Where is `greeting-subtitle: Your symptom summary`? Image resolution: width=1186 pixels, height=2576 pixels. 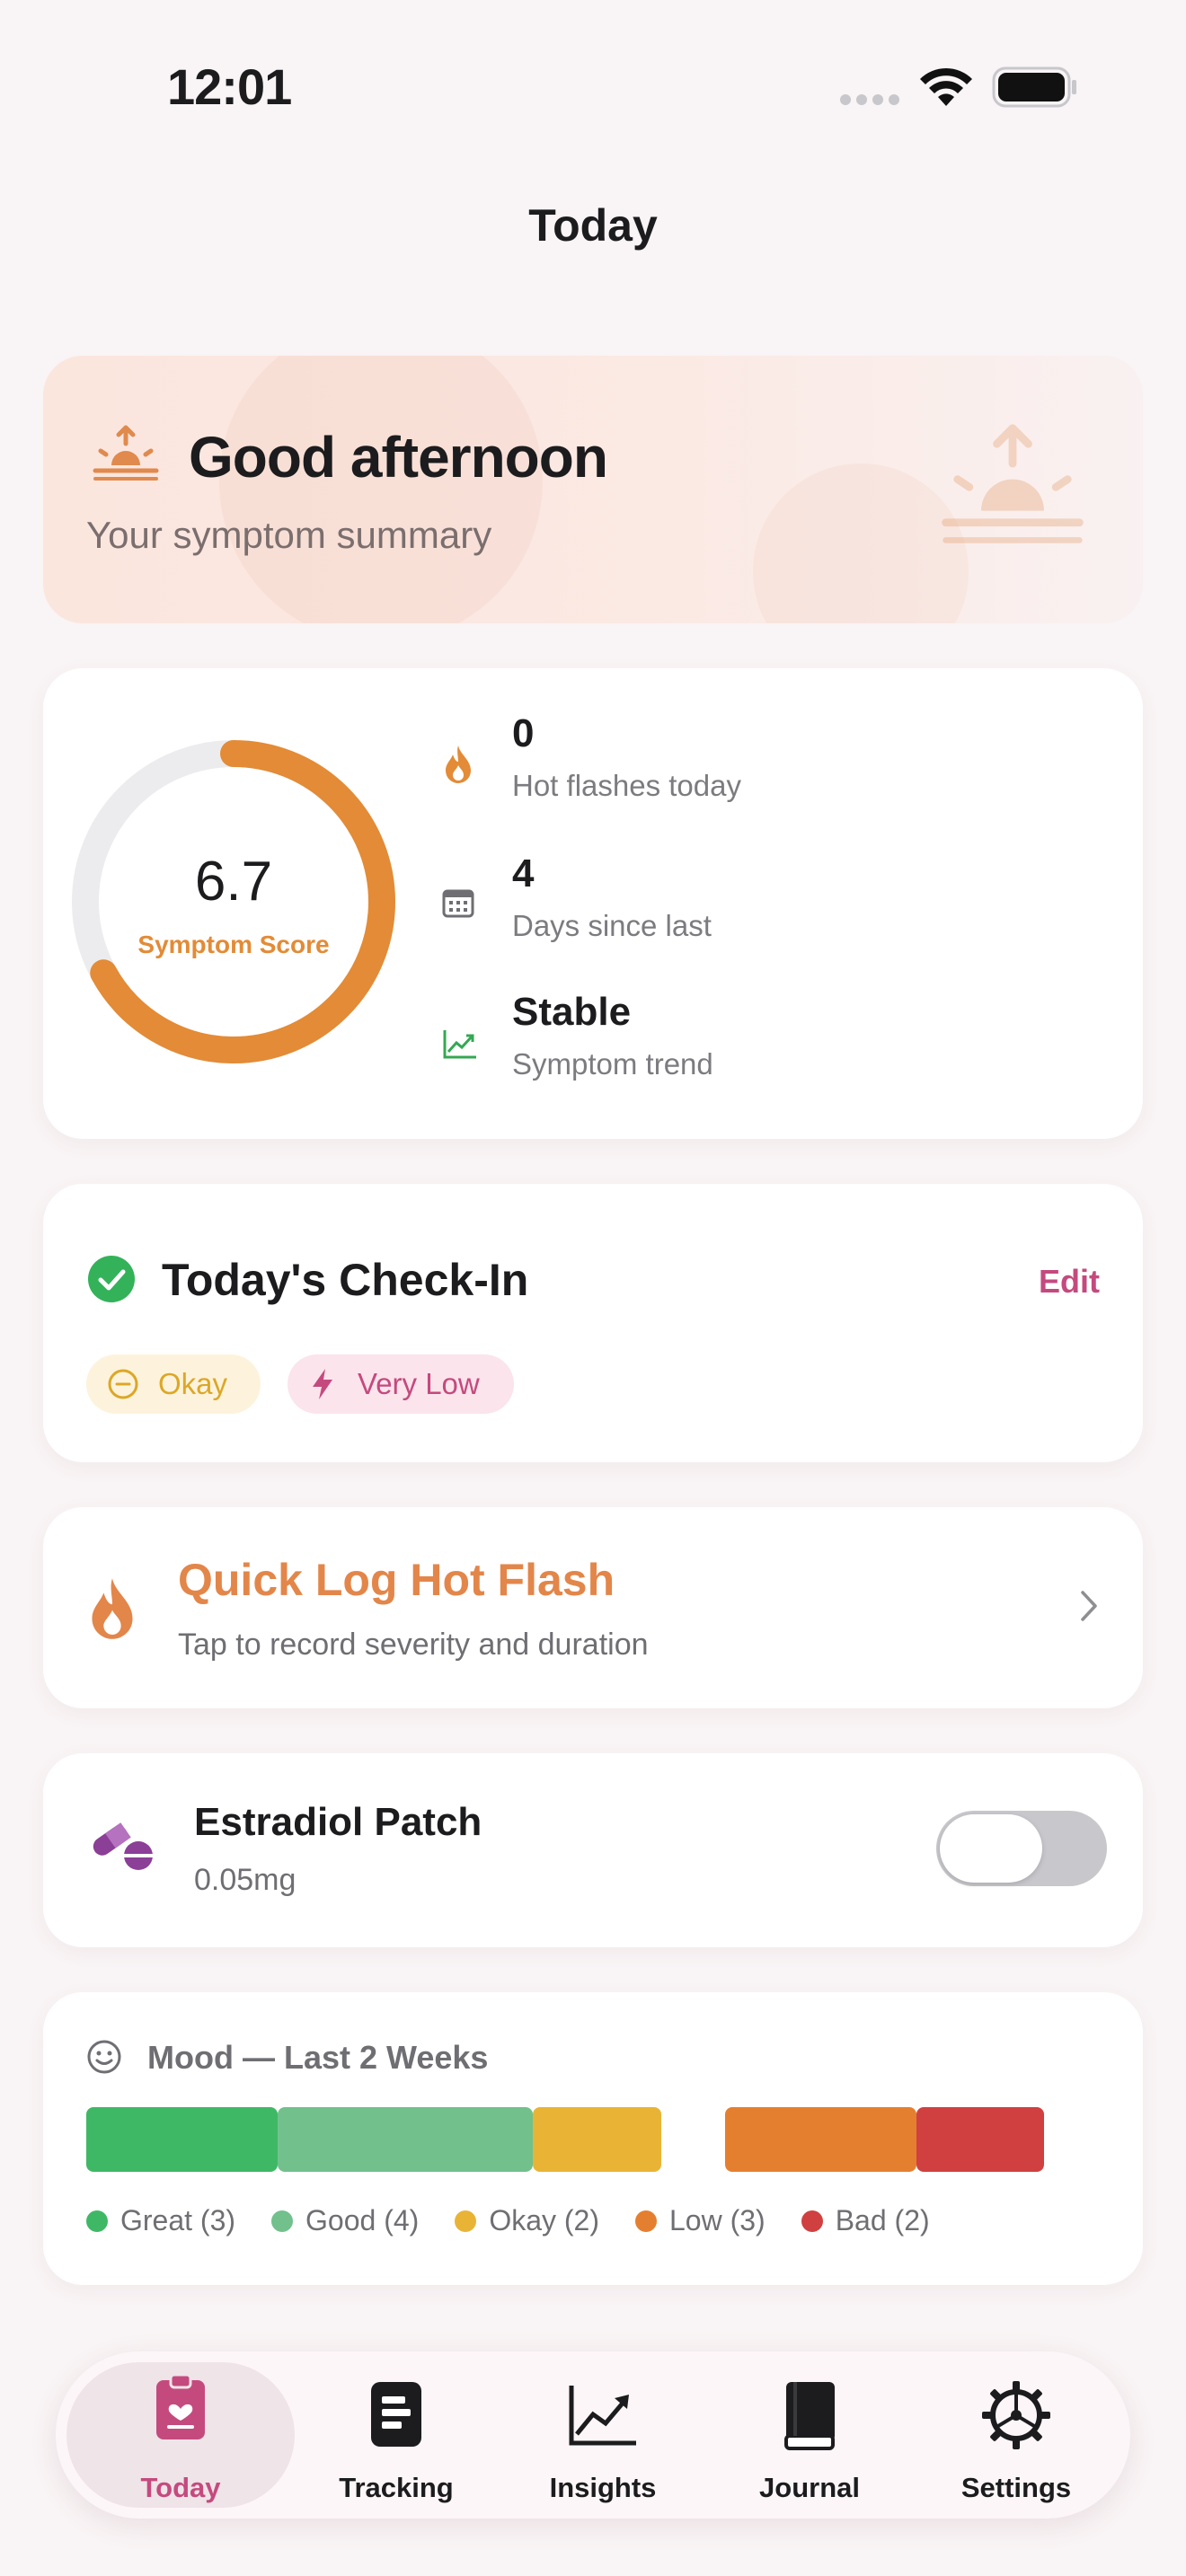 greeting-subtitle: Your symptom summary is located at coordinates (289, 535).